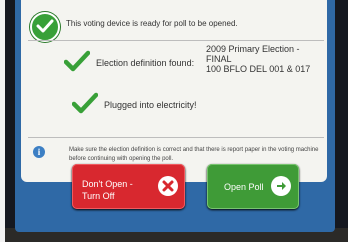 Image resolution: width=348 pixels, height=242 pixels. What do you see at coordinates (168, 186) in the screenshot?
I see `x-icon` at bounding box center [168, 186].